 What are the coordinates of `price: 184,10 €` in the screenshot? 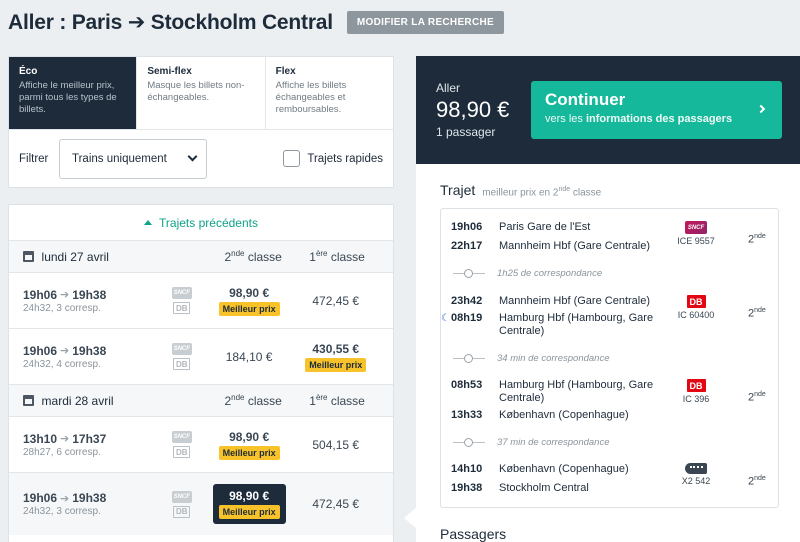 It's located at (249, 356).